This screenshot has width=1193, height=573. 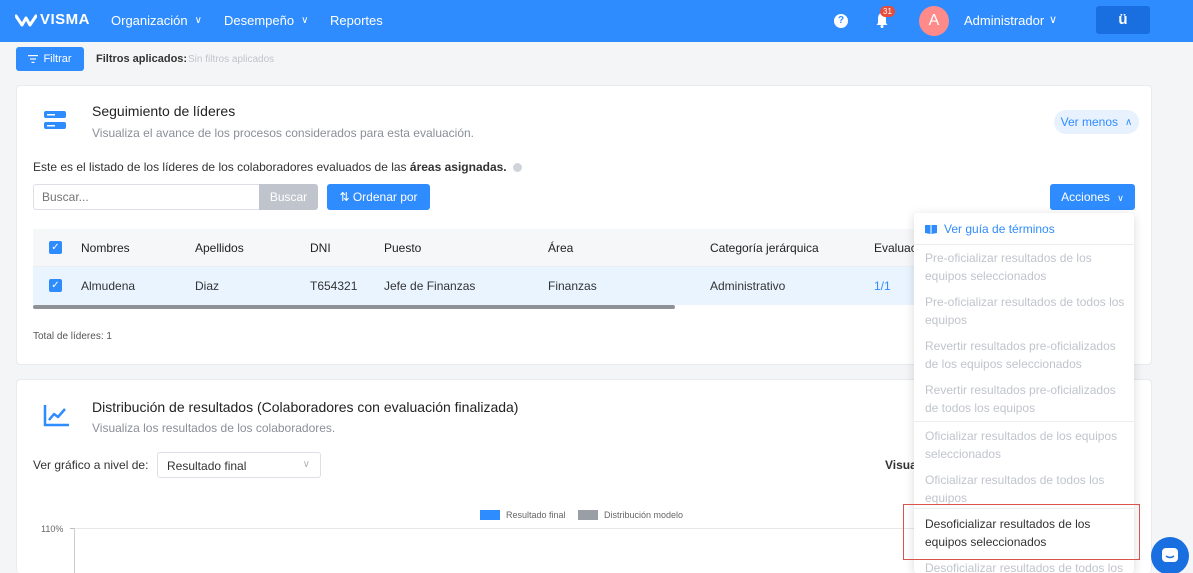 What do you see at coordinates (536, 515) in the screenshot?
I see `legend-label: Resultado final` at bounding box center [536, 515].